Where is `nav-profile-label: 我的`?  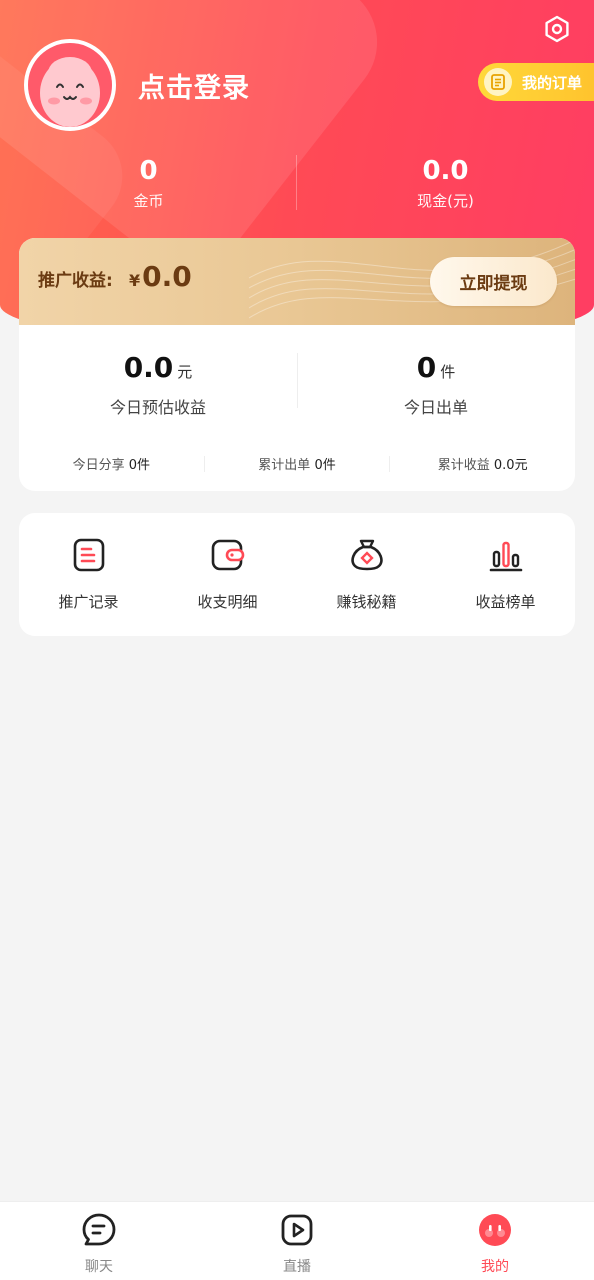
nav-profile-label: 我的 is located at coordinates (495, 1267).